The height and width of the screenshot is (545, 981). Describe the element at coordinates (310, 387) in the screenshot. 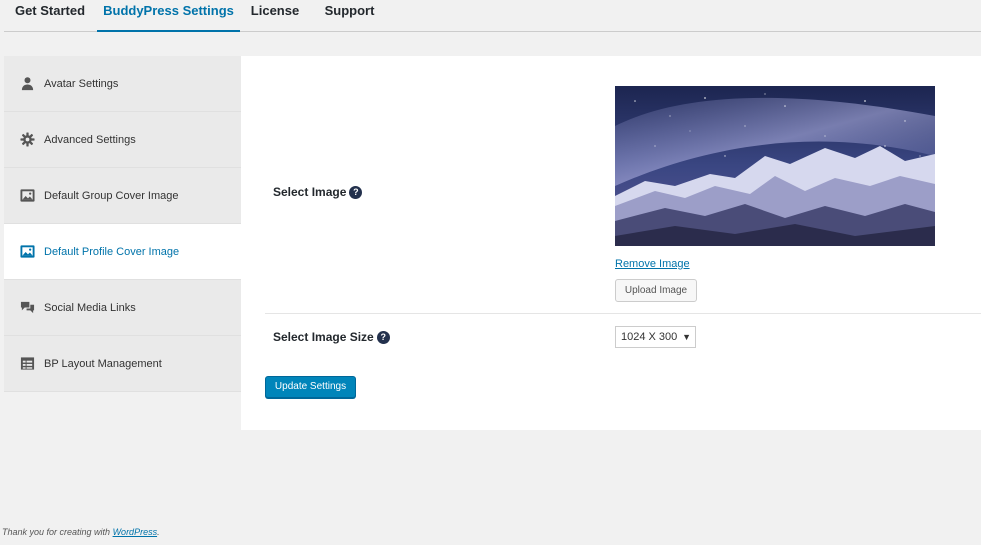

I see `update-settings-button: Update Settings` at that location.